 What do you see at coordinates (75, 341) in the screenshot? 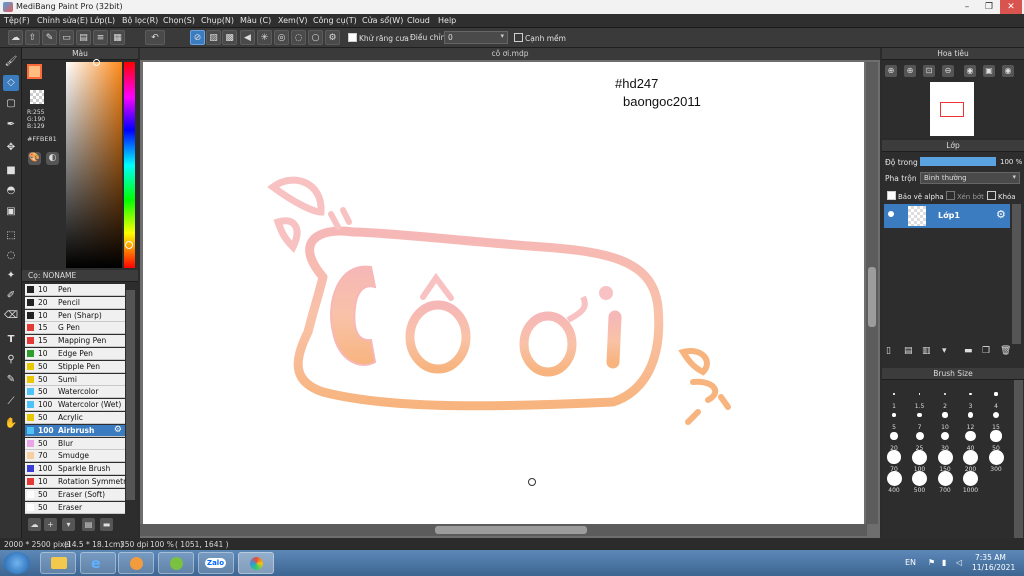
I see `brush-row: 15 Mapping Pen` at bounding box center [75, 341].